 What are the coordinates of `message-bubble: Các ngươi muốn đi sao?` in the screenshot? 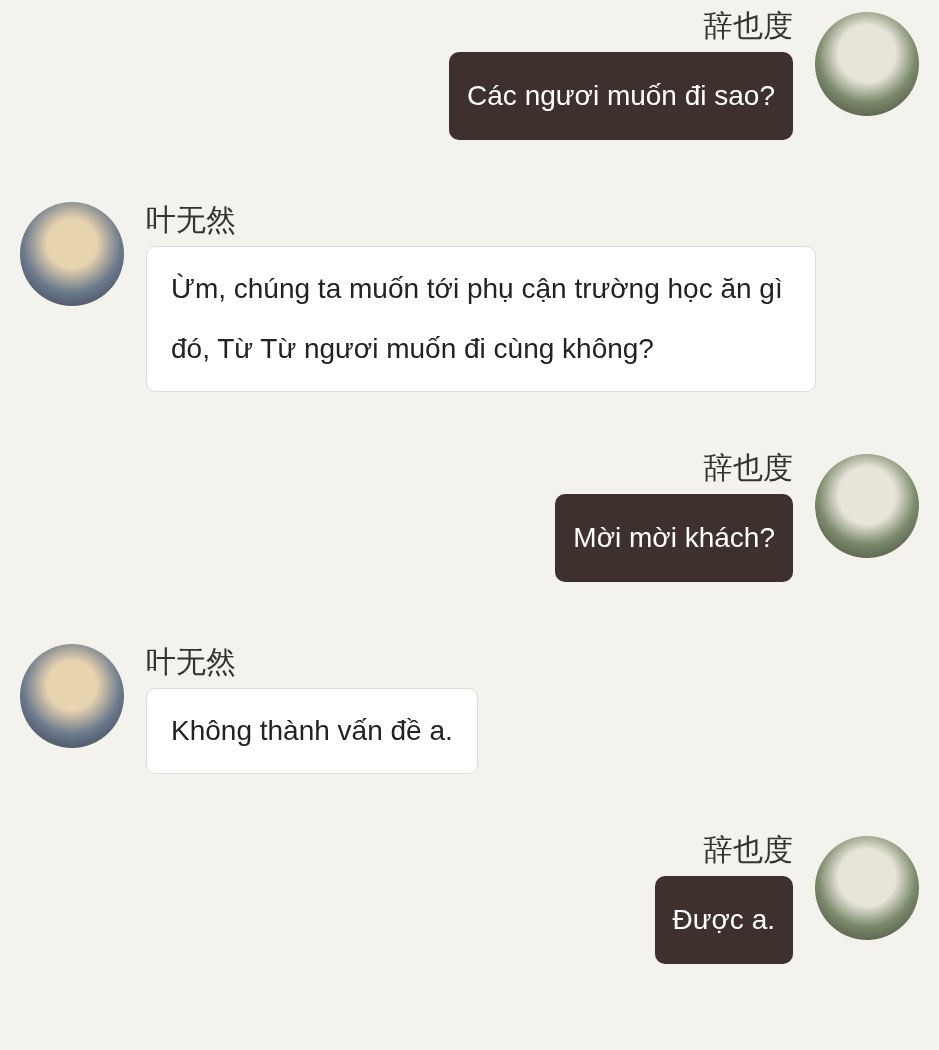 It's located at (621, 96).